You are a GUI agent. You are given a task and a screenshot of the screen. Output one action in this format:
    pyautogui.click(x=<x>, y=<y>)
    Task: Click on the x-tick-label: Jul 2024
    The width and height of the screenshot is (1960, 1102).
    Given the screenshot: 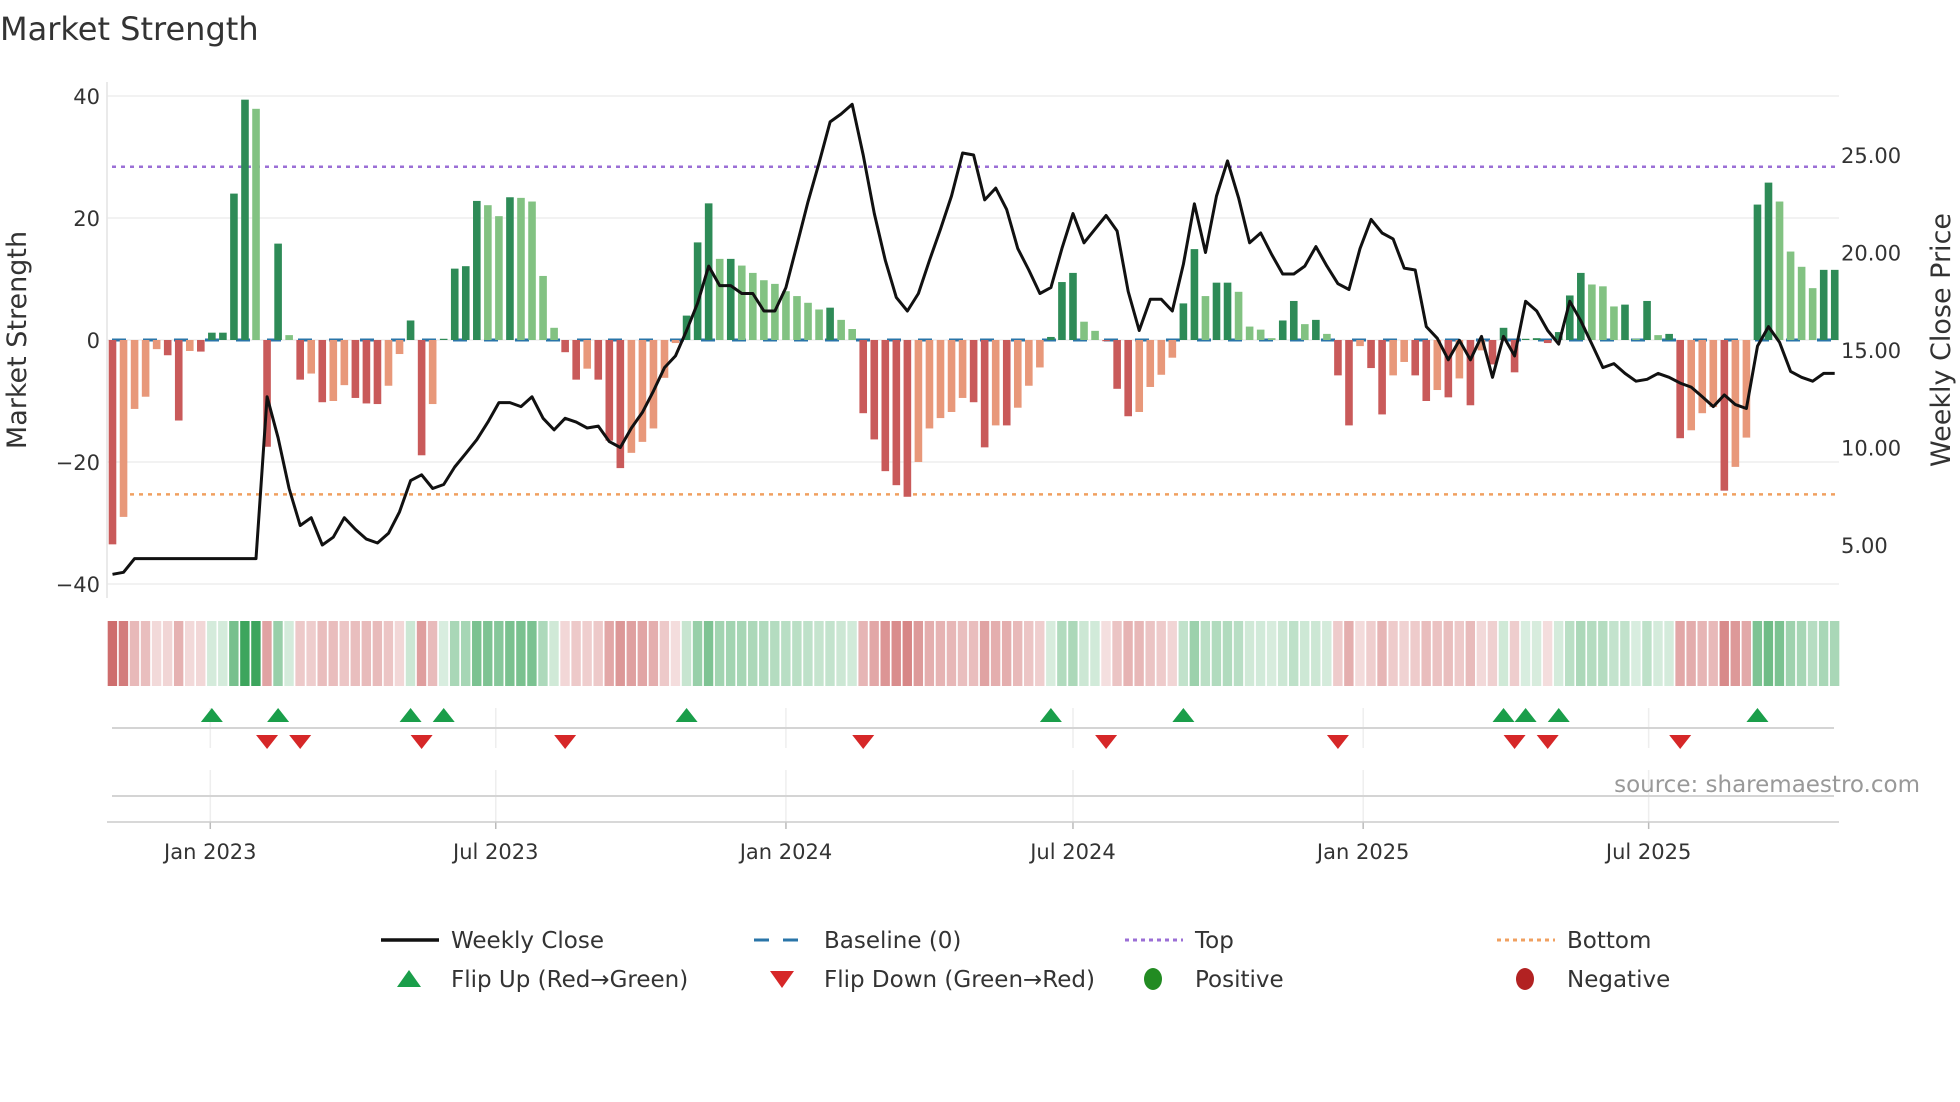 What is the action you would take?
    pyautogui.click(x=1071, y=852)
    